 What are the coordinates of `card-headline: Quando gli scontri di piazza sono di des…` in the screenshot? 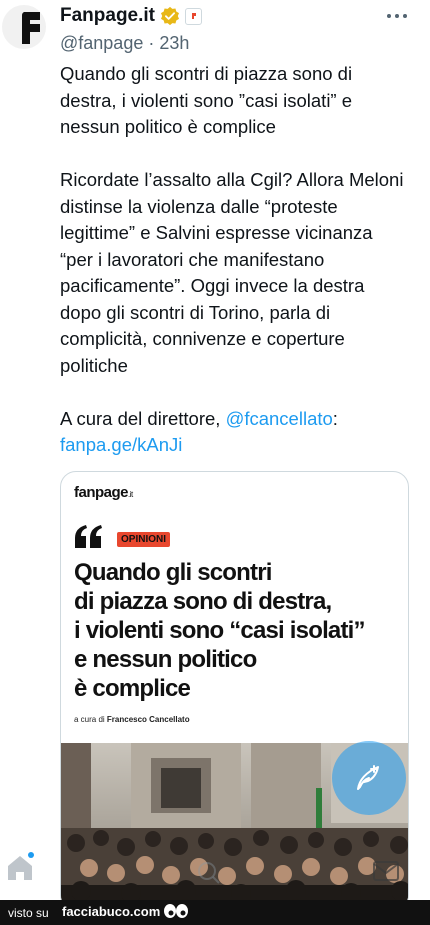 It's located at (239, 630).